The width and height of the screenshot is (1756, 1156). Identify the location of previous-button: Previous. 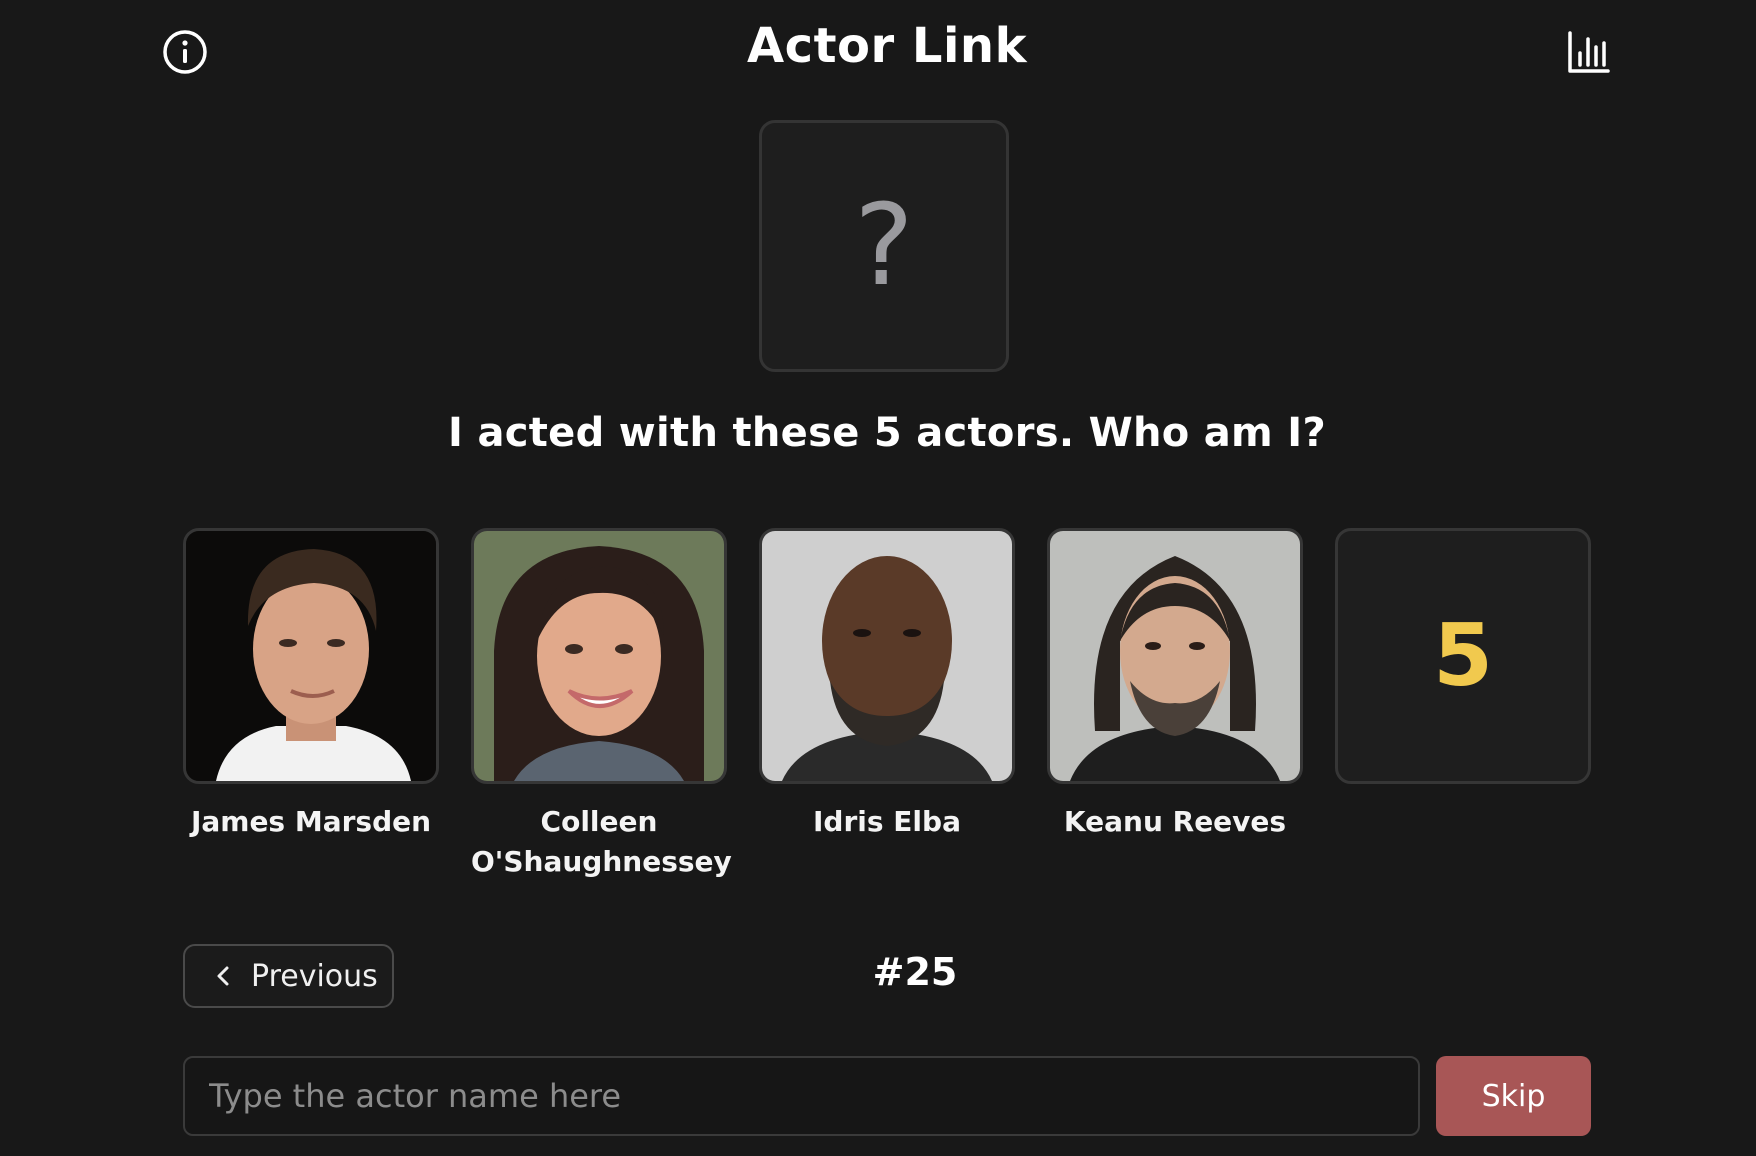
(288, 976).